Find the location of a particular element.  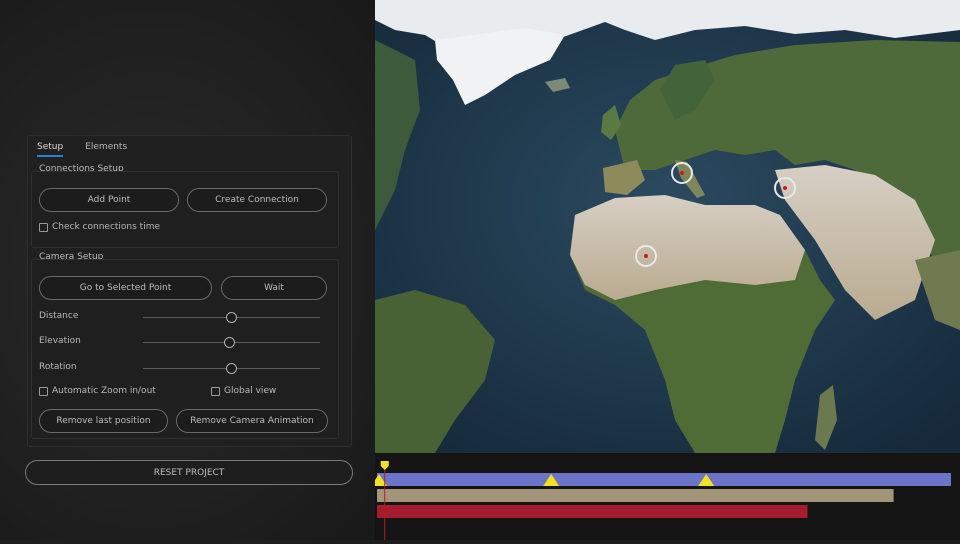

global-view-label: Global view is located at coordinates (250, 391).